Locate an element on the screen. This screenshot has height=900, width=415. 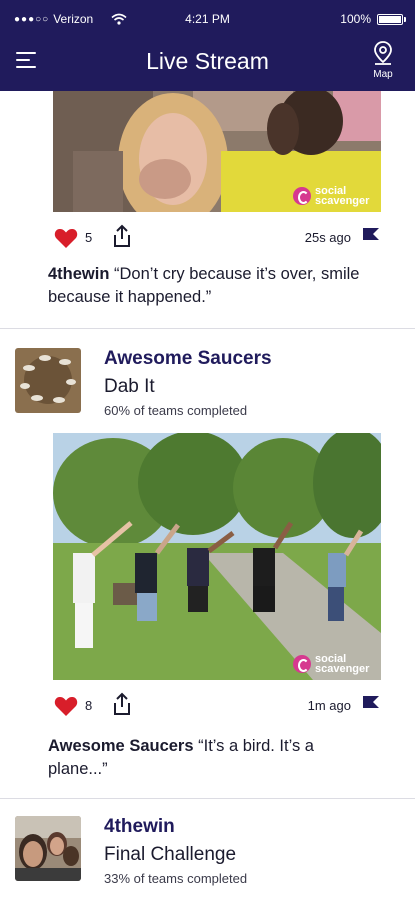
post-time: 25s ago is located at coordinates (327, 237).